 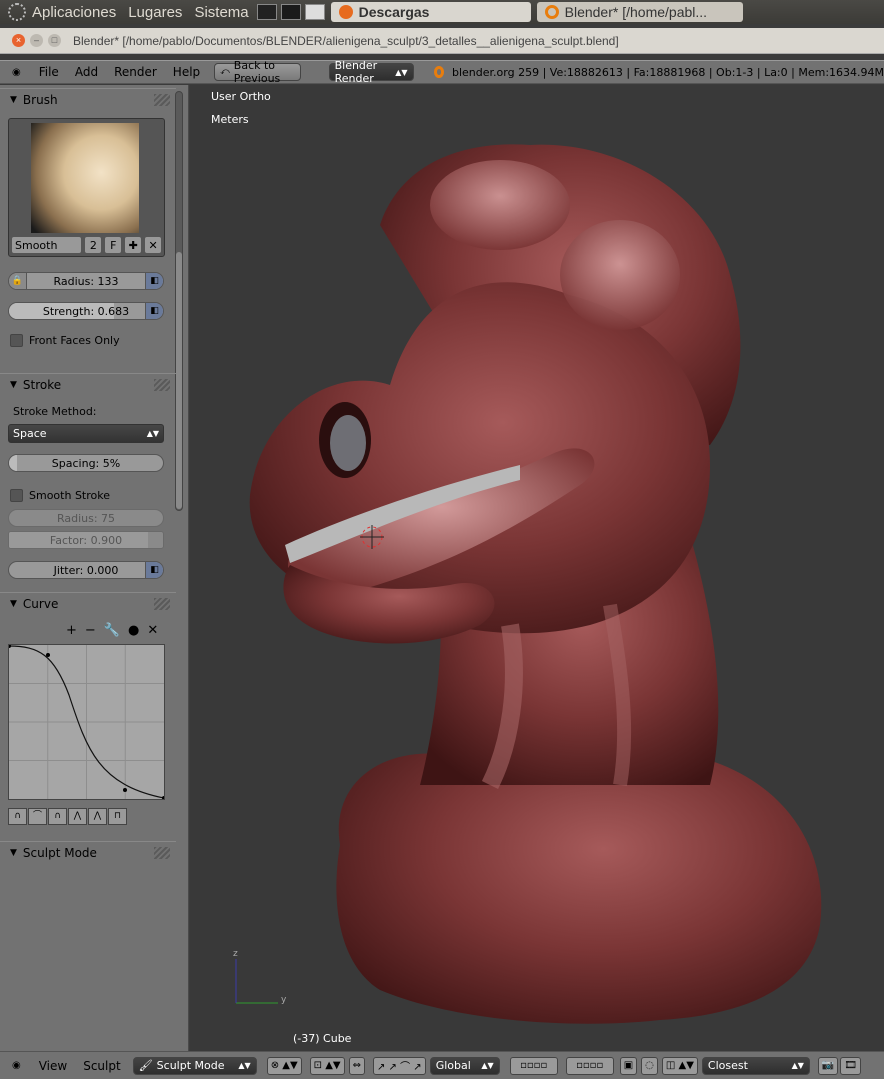 I want to click on render-engine-value: Blender Render, so click(x=356, y=72).